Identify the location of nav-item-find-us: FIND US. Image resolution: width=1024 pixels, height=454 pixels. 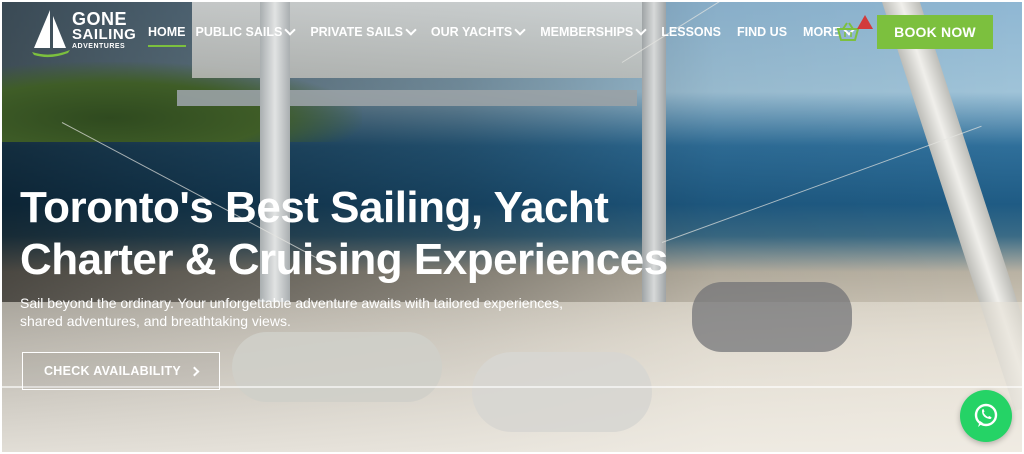
(762, 32).